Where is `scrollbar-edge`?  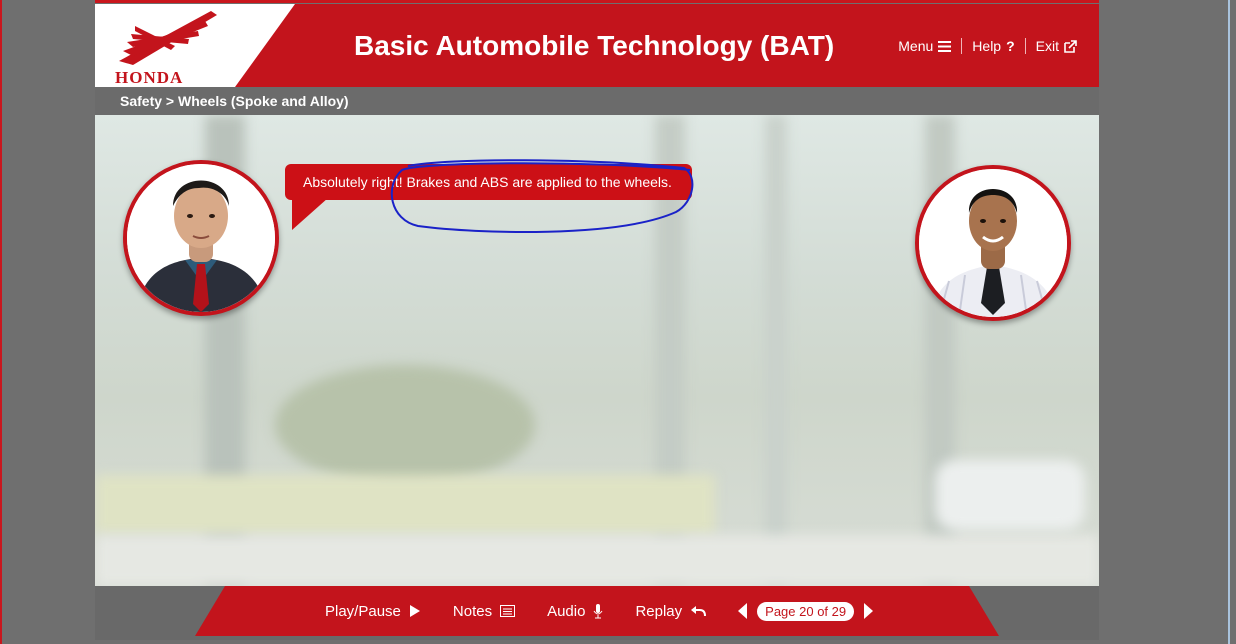 scrollbar-edge is located at coordinates (1229, 322).